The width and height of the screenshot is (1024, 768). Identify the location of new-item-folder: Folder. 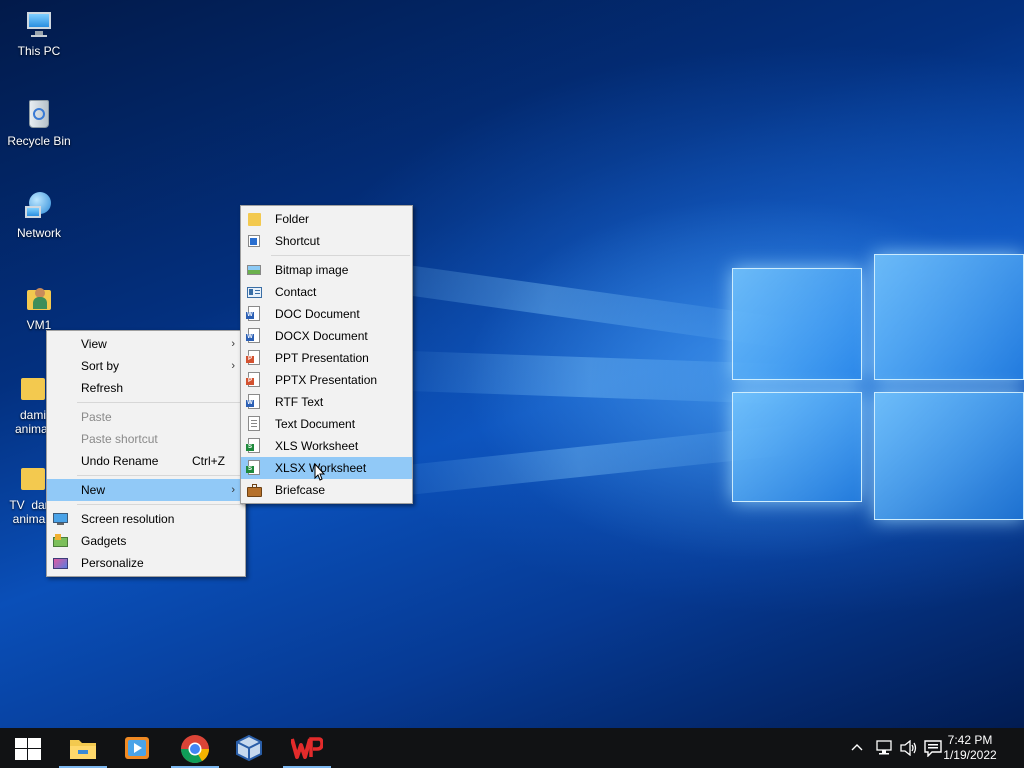
(326, 219).